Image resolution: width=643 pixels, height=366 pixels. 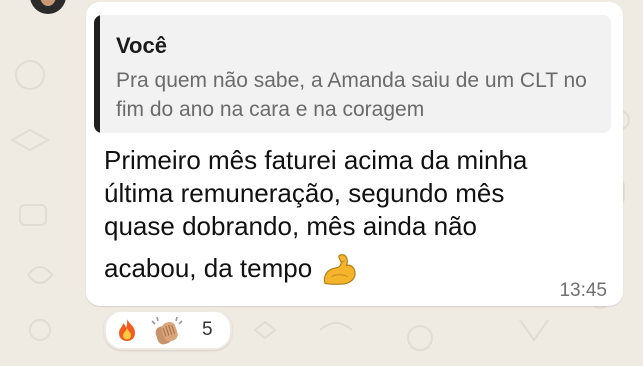 I want to click on quote-bar, so click(x=97, y=74).